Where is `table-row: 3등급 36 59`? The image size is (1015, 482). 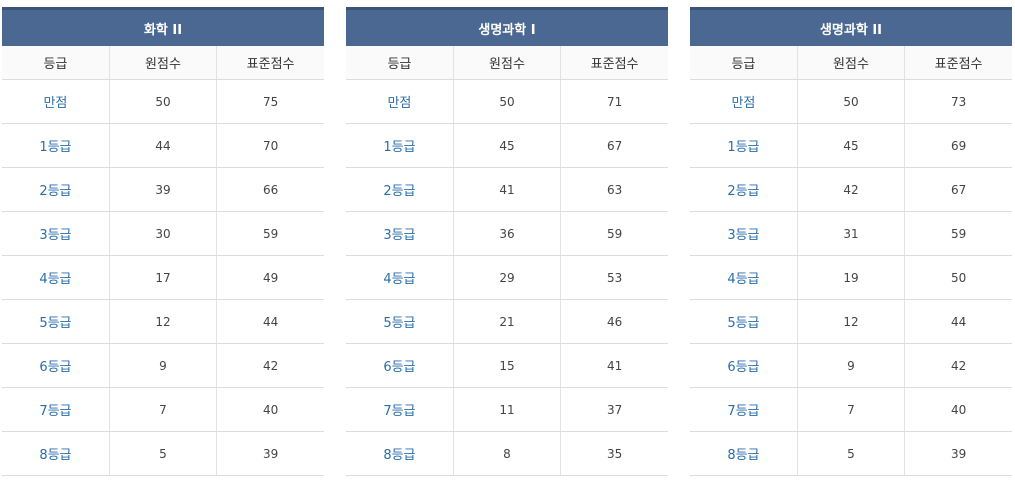 table-row: 3등급 36 59 is located at coordinates (507, 233).